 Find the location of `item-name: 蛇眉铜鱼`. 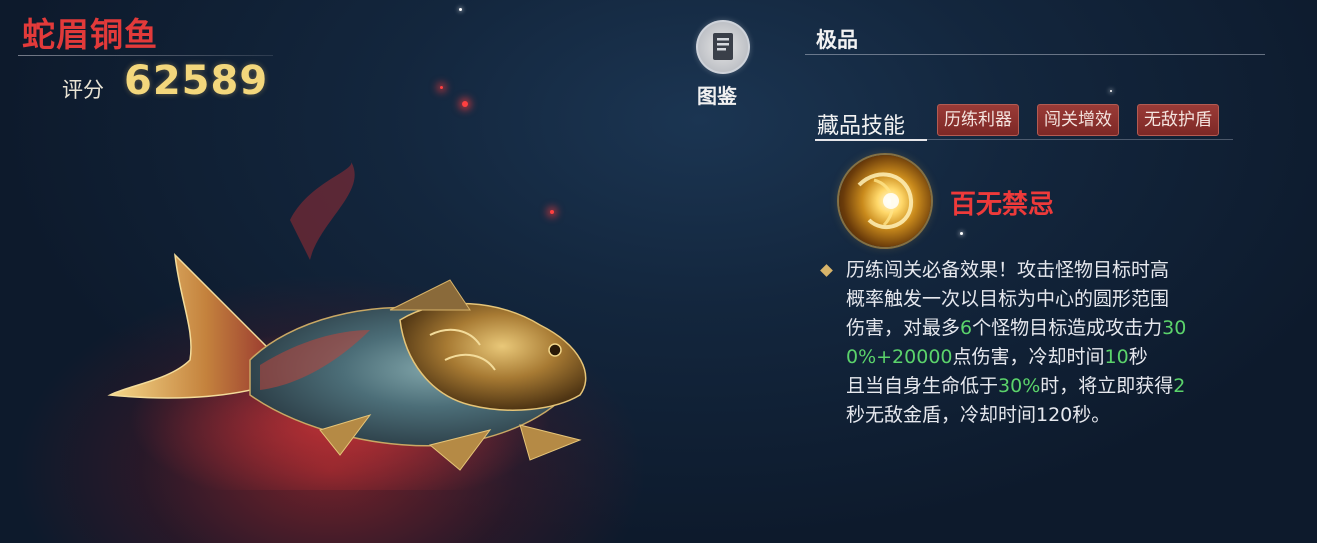

item-name: 蛇眉铜鱼 is located at coordinates (90, 34).